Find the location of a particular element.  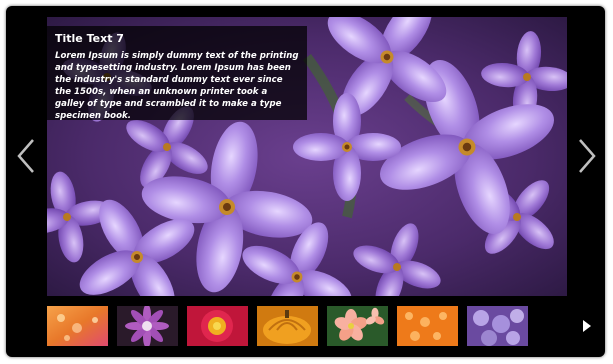

chevron-right-icon is located at coordinates (587, 156).